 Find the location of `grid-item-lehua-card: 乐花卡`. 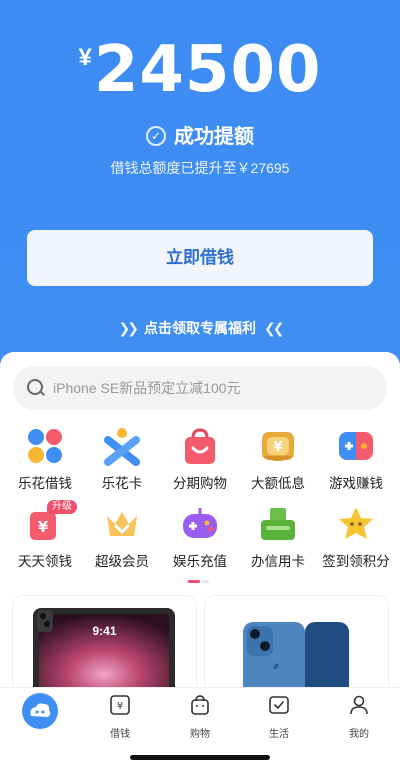

grid-item-lehua-card: 乐花卡 is located at coordinates (122, 459).